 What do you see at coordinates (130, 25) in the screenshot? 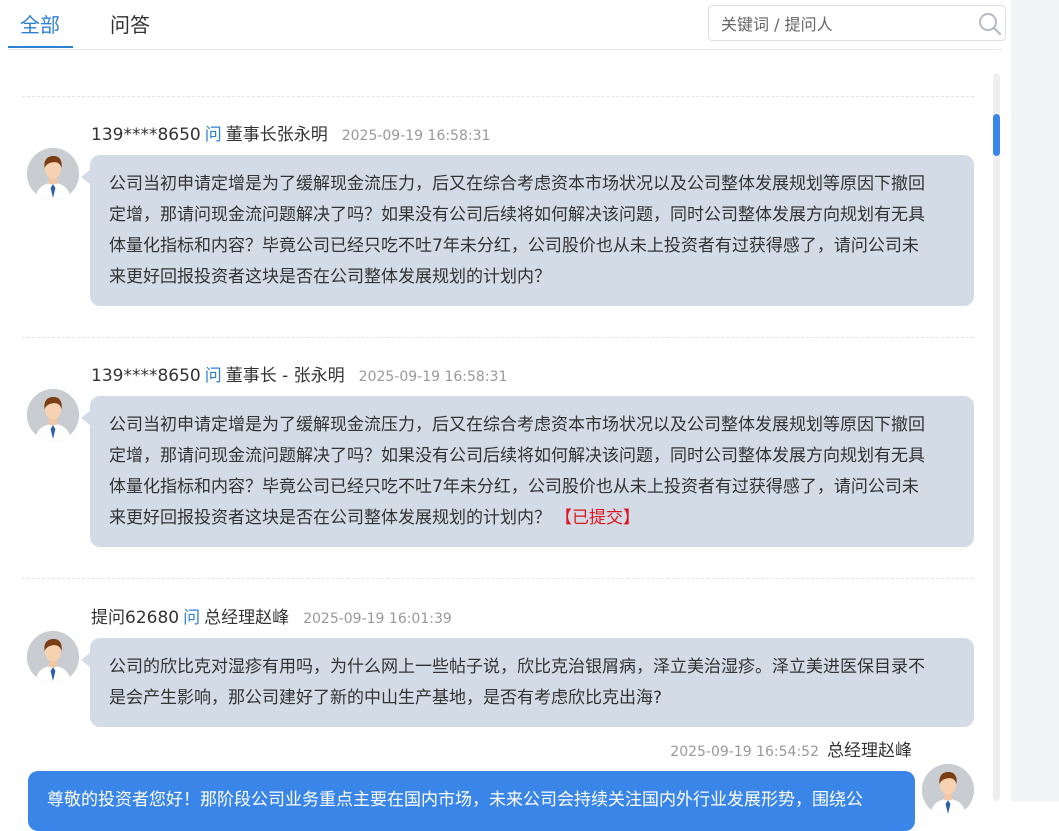
I see `tab-qa: 问答` at bounding box center [130, 25].